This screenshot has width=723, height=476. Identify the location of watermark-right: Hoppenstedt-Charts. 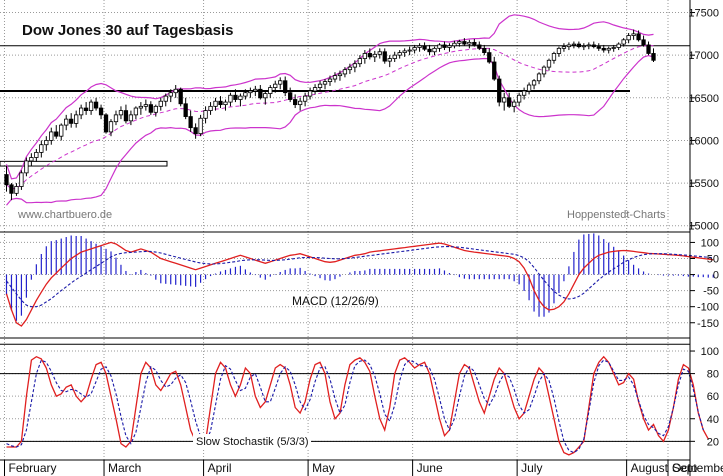
(616, 215).